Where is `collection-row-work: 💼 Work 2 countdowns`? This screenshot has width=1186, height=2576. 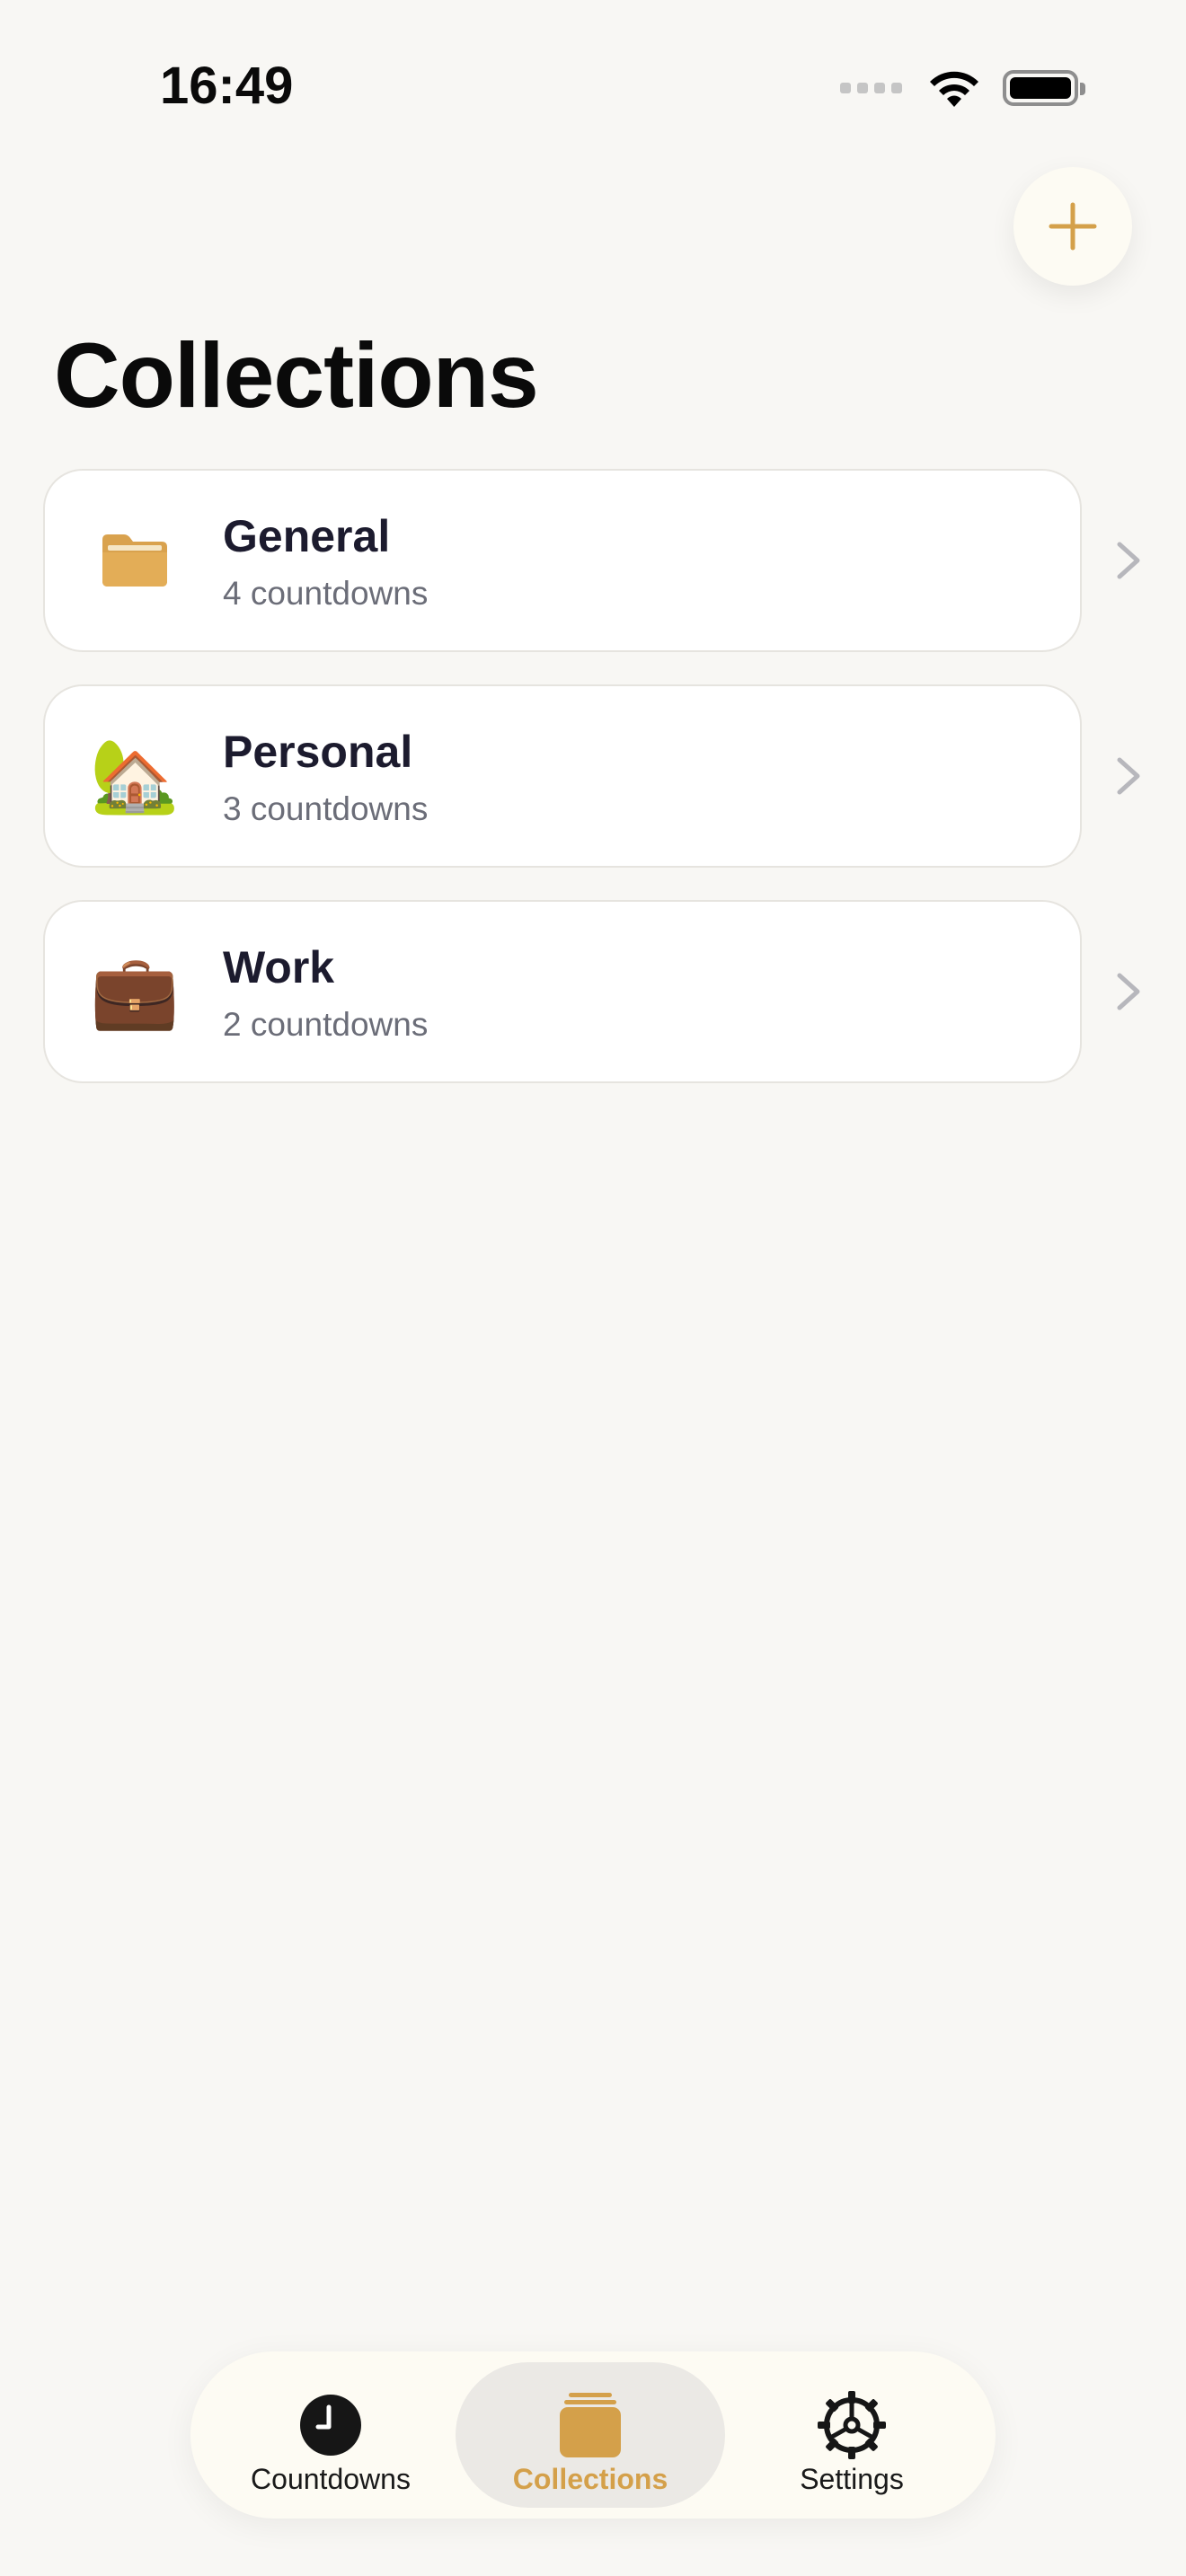 collection-row-work: 💼 Work 2 countdowns is located at coordinates (600, 991).